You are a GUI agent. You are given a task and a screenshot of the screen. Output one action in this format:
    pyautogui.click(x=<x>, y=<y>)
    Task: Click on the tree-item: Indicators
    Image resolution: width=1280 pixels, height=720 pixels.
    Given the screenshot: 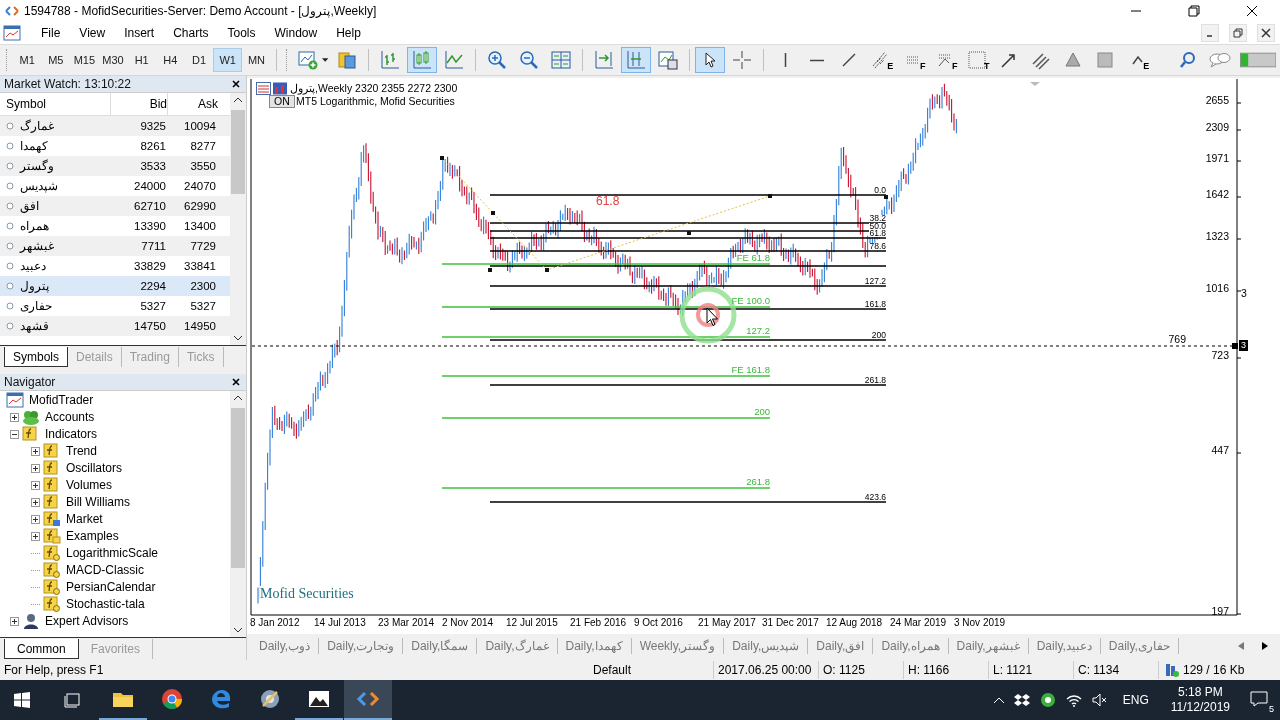 What is the action you would take?
    pyautogui.click(x=71, y=434)
    